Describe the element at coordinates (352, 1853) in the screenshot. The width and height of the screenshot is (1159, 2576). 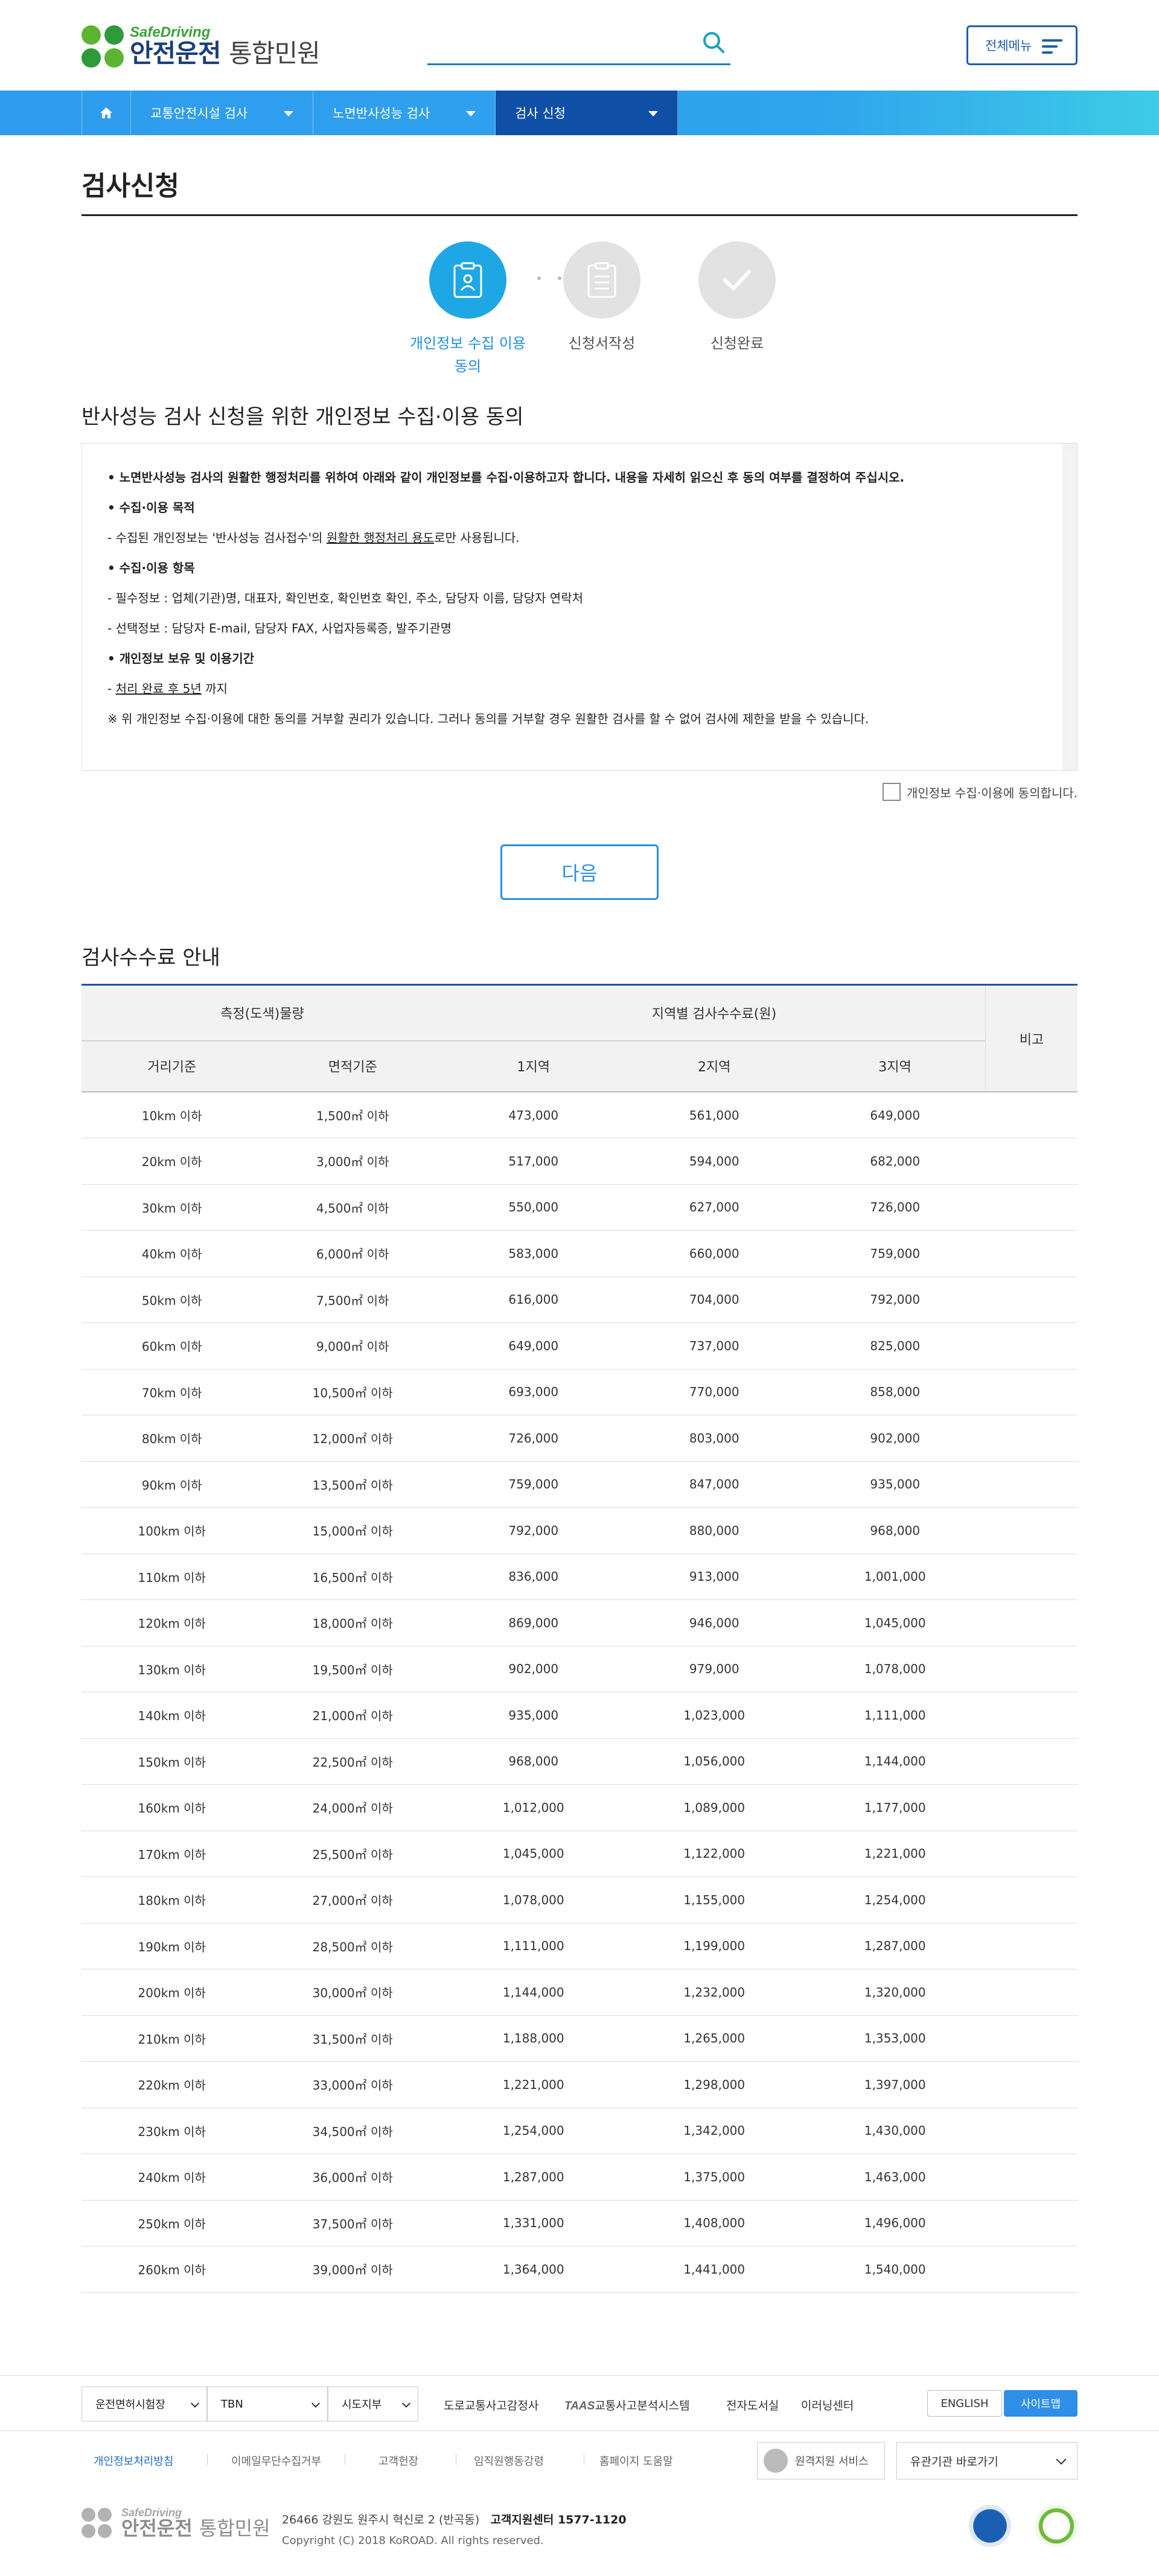
I see `cell-area: 25,500㎡ 이하` at that location.